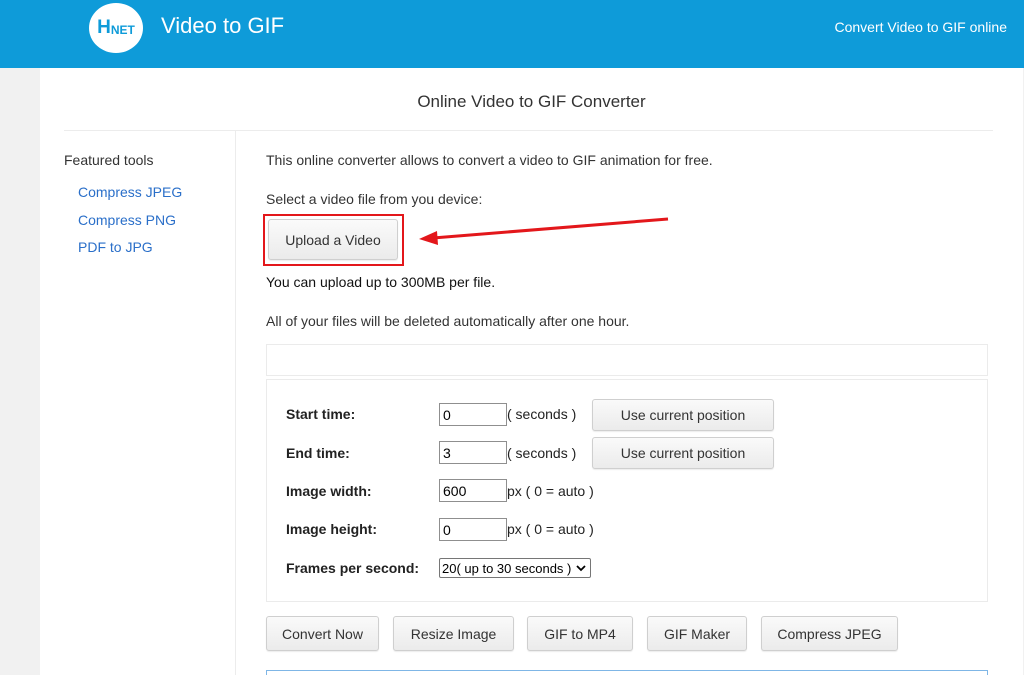 This screenshot has width=1024, height=675. Describe the element at coordinates (697, 633) in the screenshot. I see `gif-maker-button: GIF Maker` at that location.